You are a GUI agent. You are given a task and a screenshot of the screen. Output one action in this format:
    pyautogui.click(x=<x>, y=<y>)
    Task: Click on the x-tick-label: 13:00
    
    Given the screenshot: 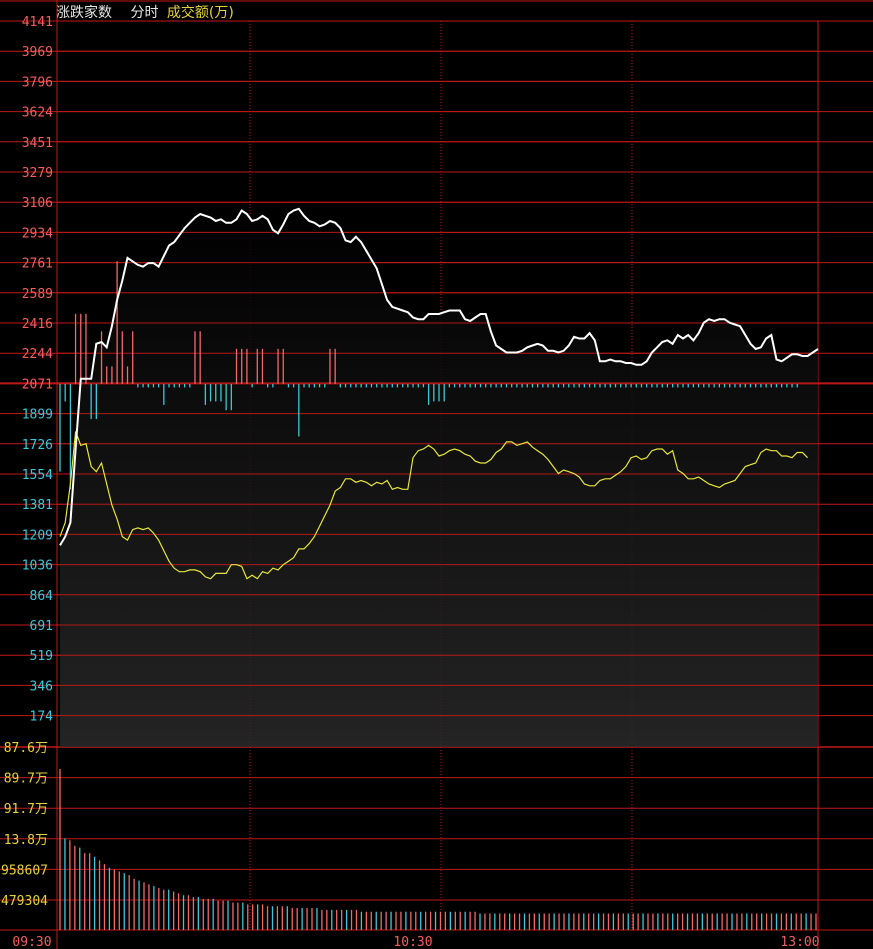 What is the action you would take?
    pyautogui.click(x=799, y=942)
    